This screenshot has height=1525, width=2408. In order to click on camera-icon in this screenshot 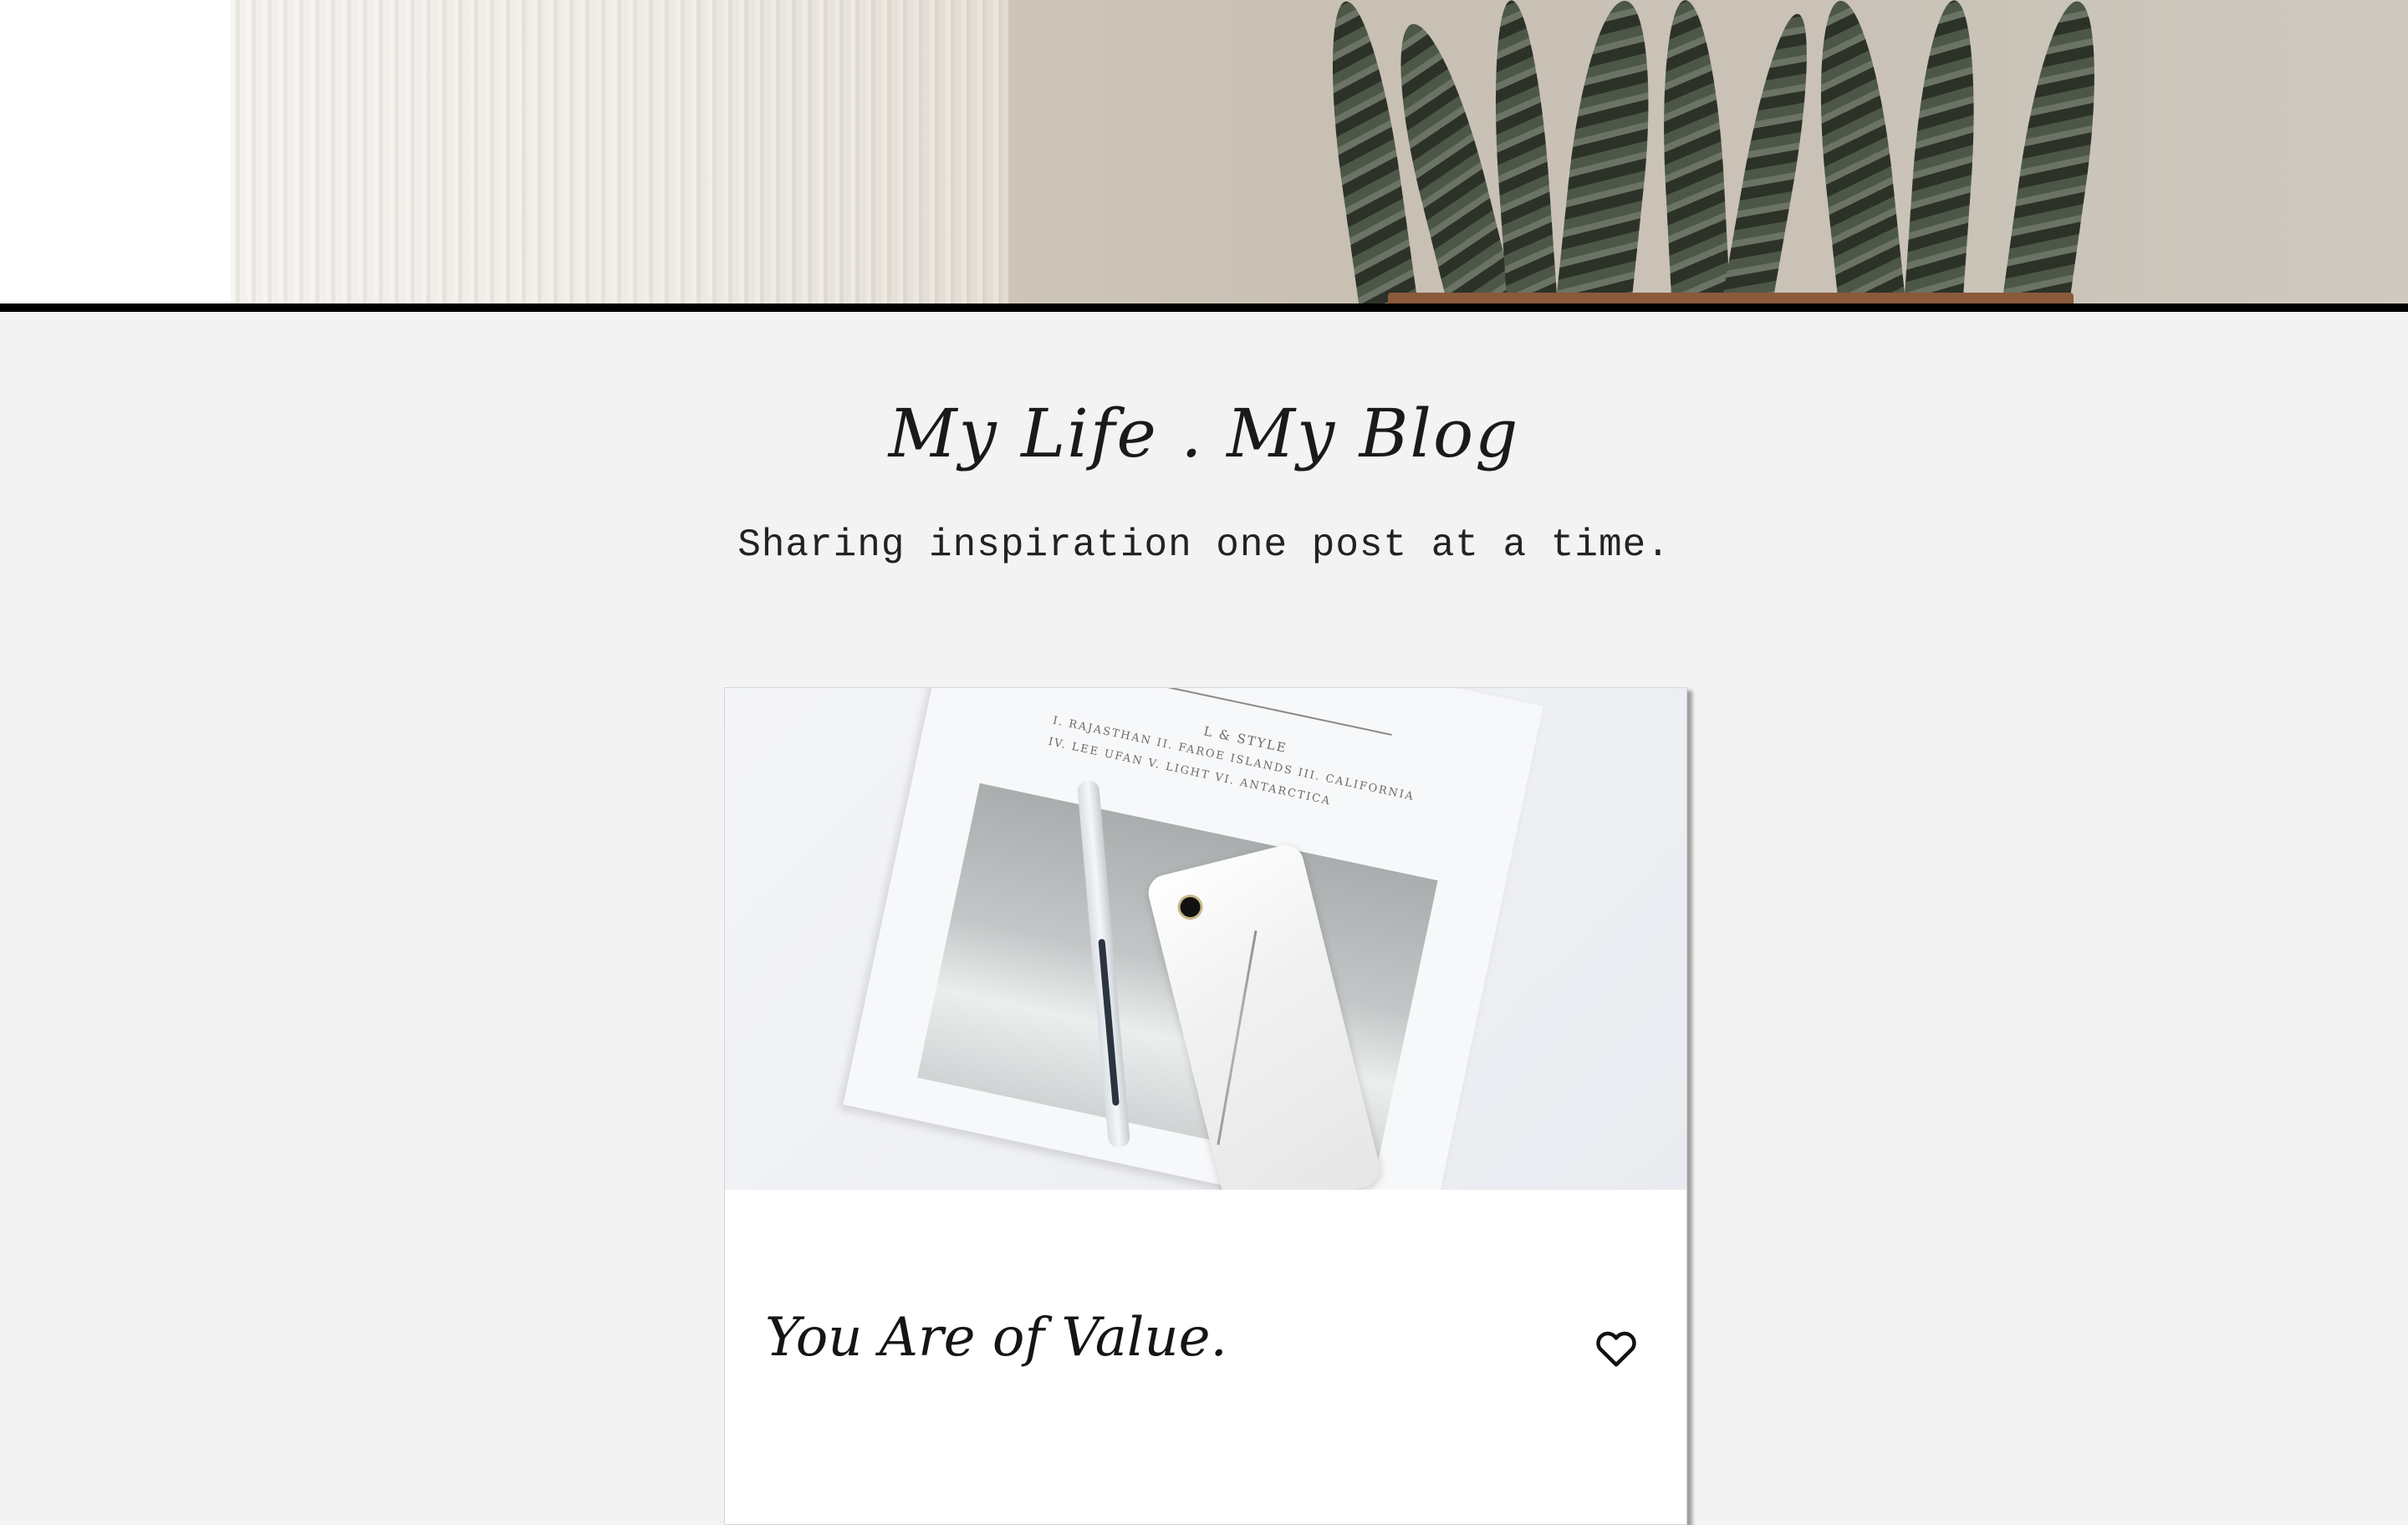, I will do `click(1190, 907)`.